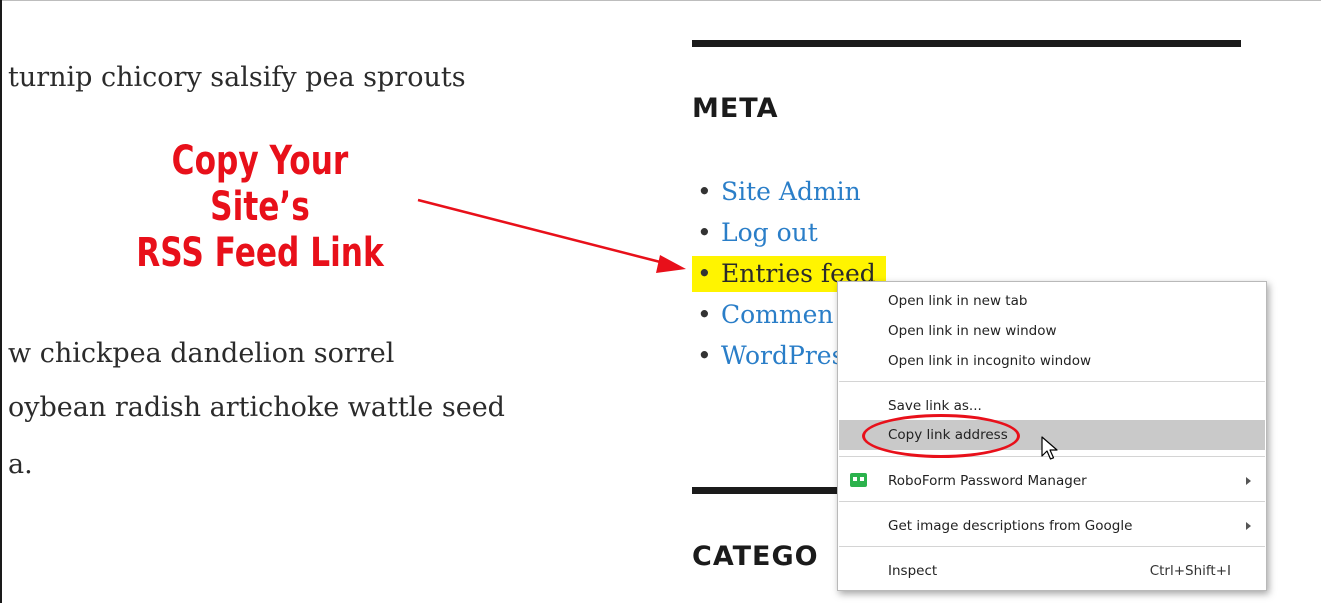  What do you see at coordinates (958, 301) in the screenshot?
I see `menu-item-label: Open link in new tab` at bounding box center [958, 301].